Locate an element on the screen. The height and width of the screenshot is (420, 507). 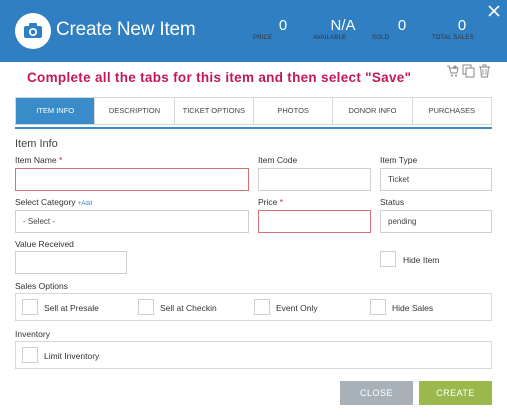
add-category-link: +Add is located at coordinates (85, 204).